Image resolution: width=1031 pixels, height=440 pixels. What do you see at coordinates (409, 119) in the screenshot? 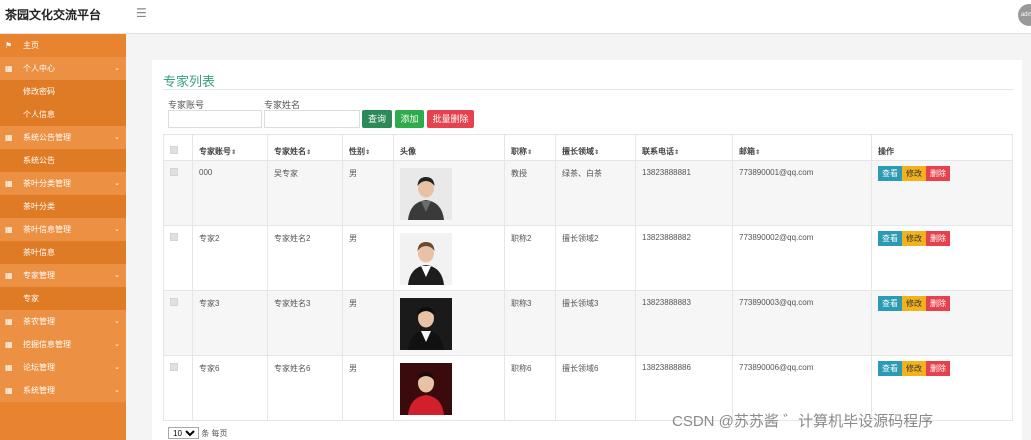
I see `add-button: 添加` at bounding box center [409, 119].